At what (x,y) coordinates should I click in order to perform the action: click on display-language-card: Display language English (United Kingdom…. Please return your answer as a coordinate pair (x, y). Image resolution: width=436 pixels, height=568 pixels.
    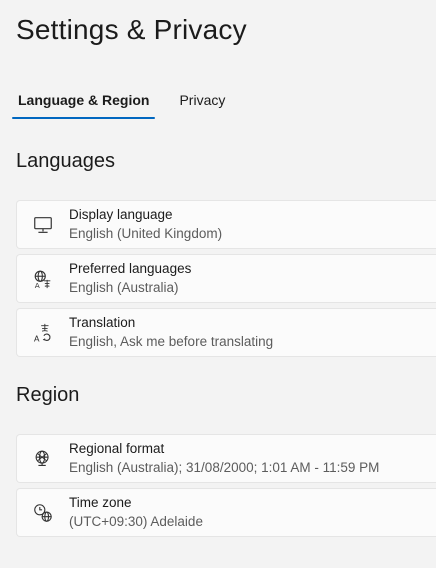
    Looking at the image, I should click on (226, 224).